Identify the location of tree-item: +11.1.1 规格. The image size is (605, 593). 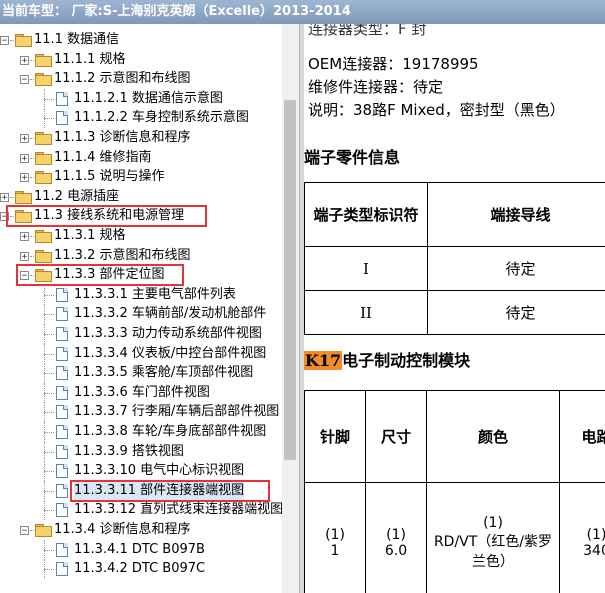
(141, 60).